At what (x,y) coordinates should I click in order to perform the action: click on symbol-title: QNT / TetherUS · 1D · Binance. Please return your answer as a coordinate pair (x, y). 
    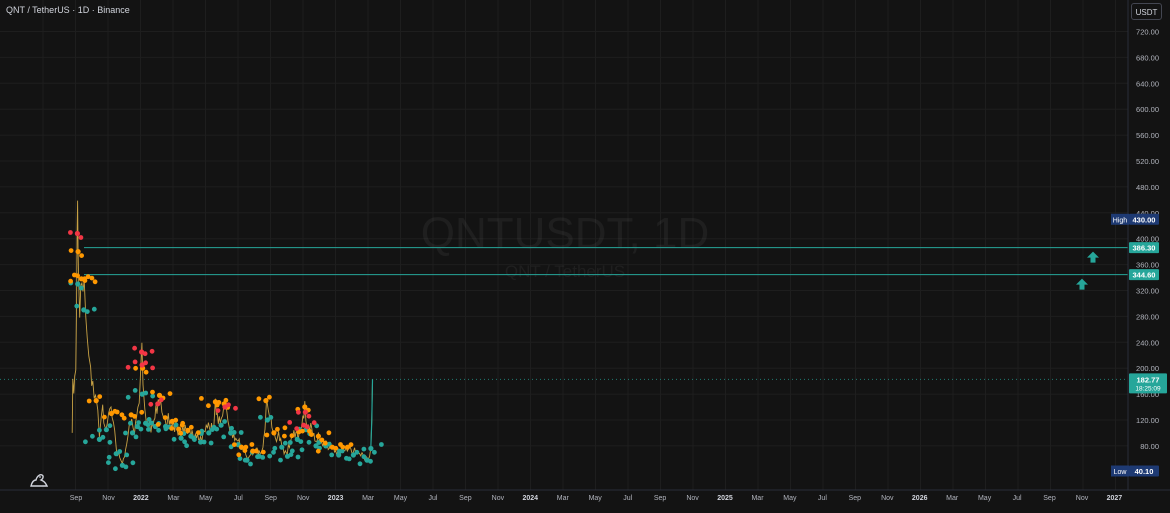
    Looking at the image, I should click on (68, 10).